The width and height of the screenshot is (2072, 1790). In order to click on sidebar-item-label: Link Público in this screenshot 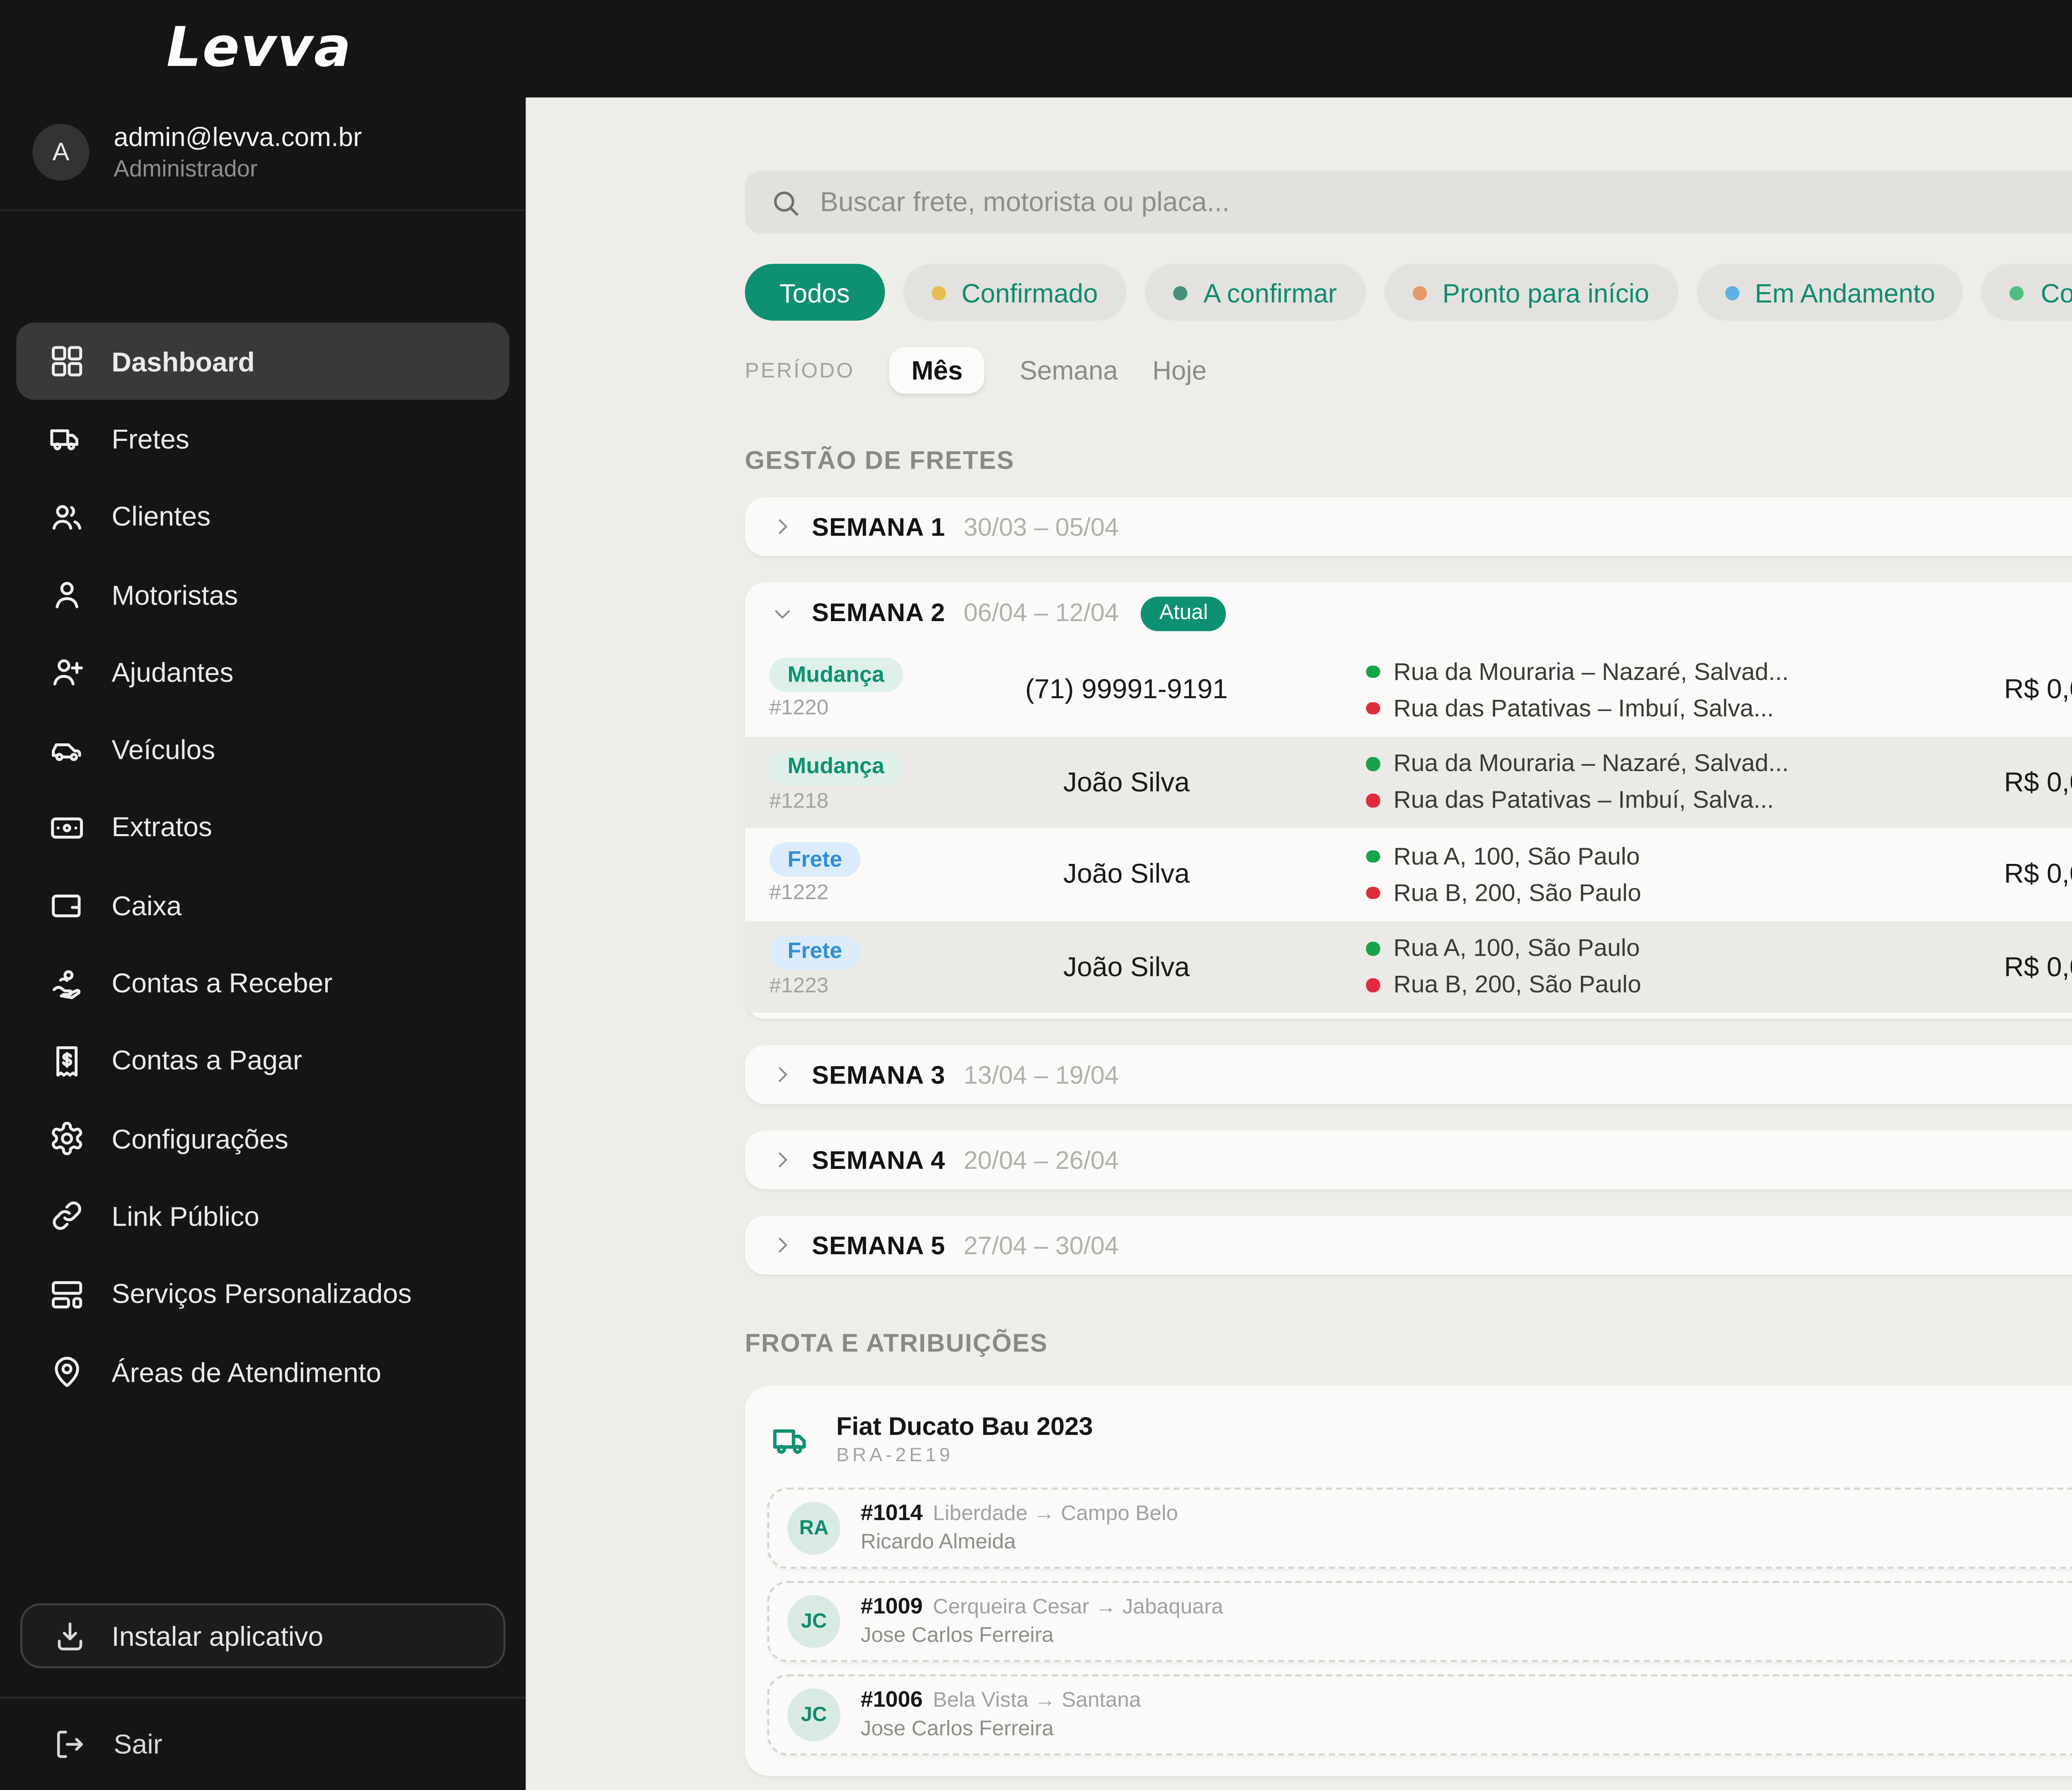, I will do `click(185, 1216)`.